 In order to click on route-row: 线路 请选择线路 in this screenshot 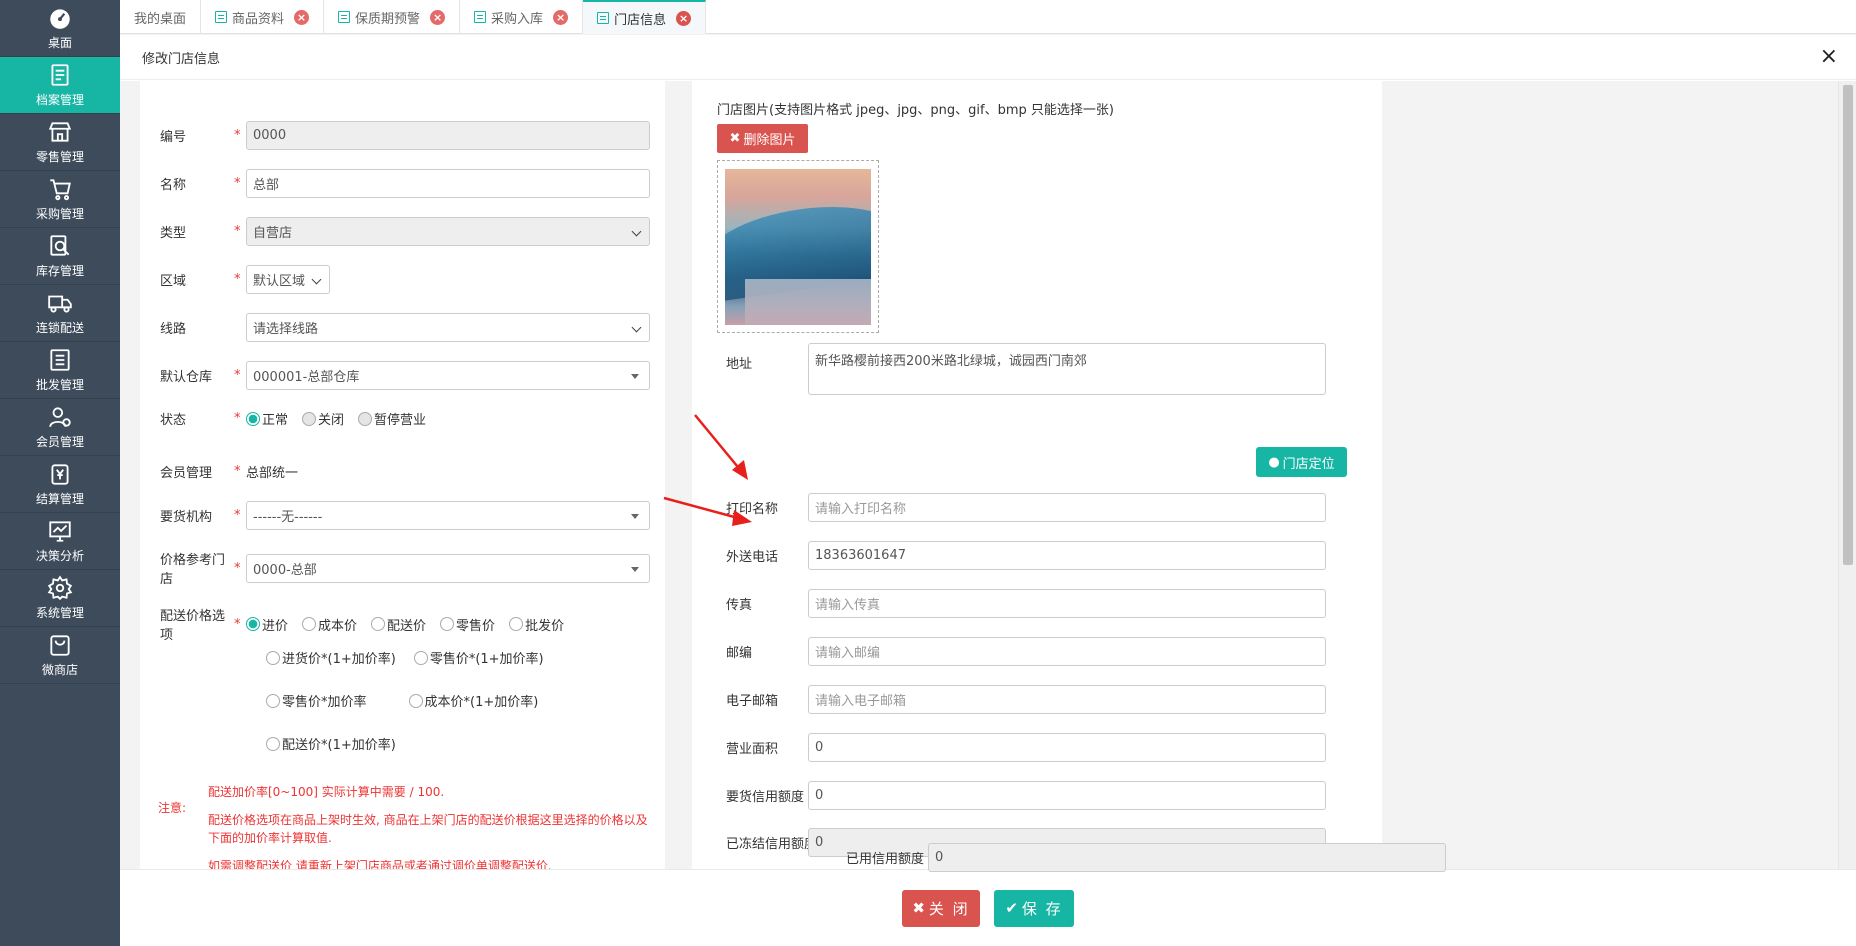, I will do `click(395, 327)`.